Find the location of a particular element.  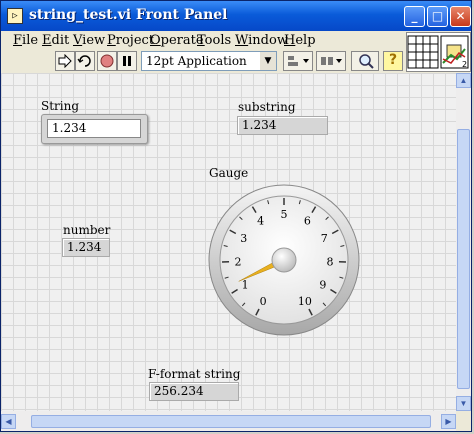

pause-button is located at coordinates (127, 61).